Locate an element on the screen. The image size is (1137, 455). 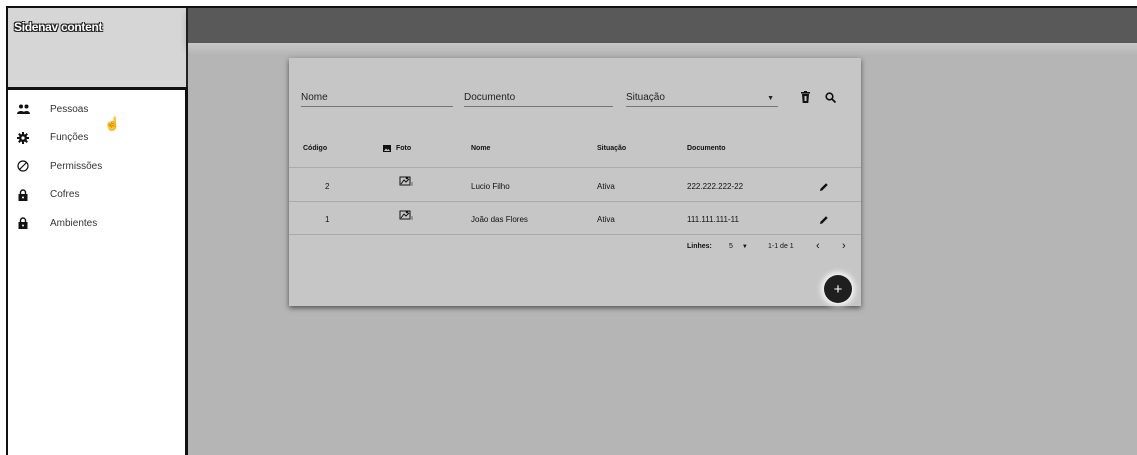
next-page-button: › is located at coordinates (844, 246).